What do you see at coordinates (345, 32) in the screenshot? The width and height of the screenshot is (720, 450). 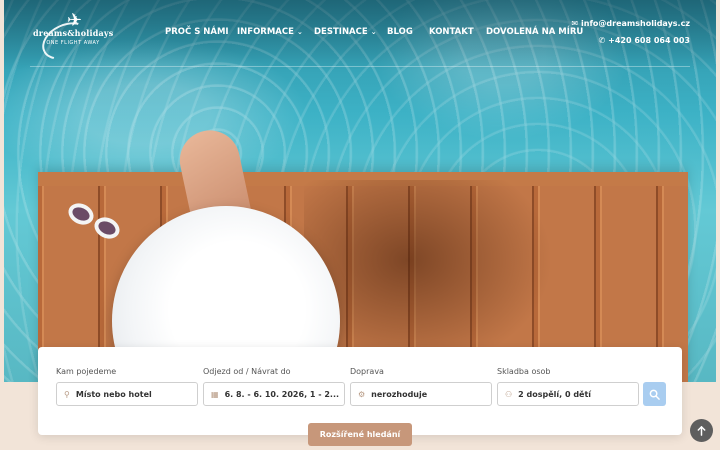 I see `nav-item-destinace: DESTINACE ⌄` at bounding box center [345, 32].